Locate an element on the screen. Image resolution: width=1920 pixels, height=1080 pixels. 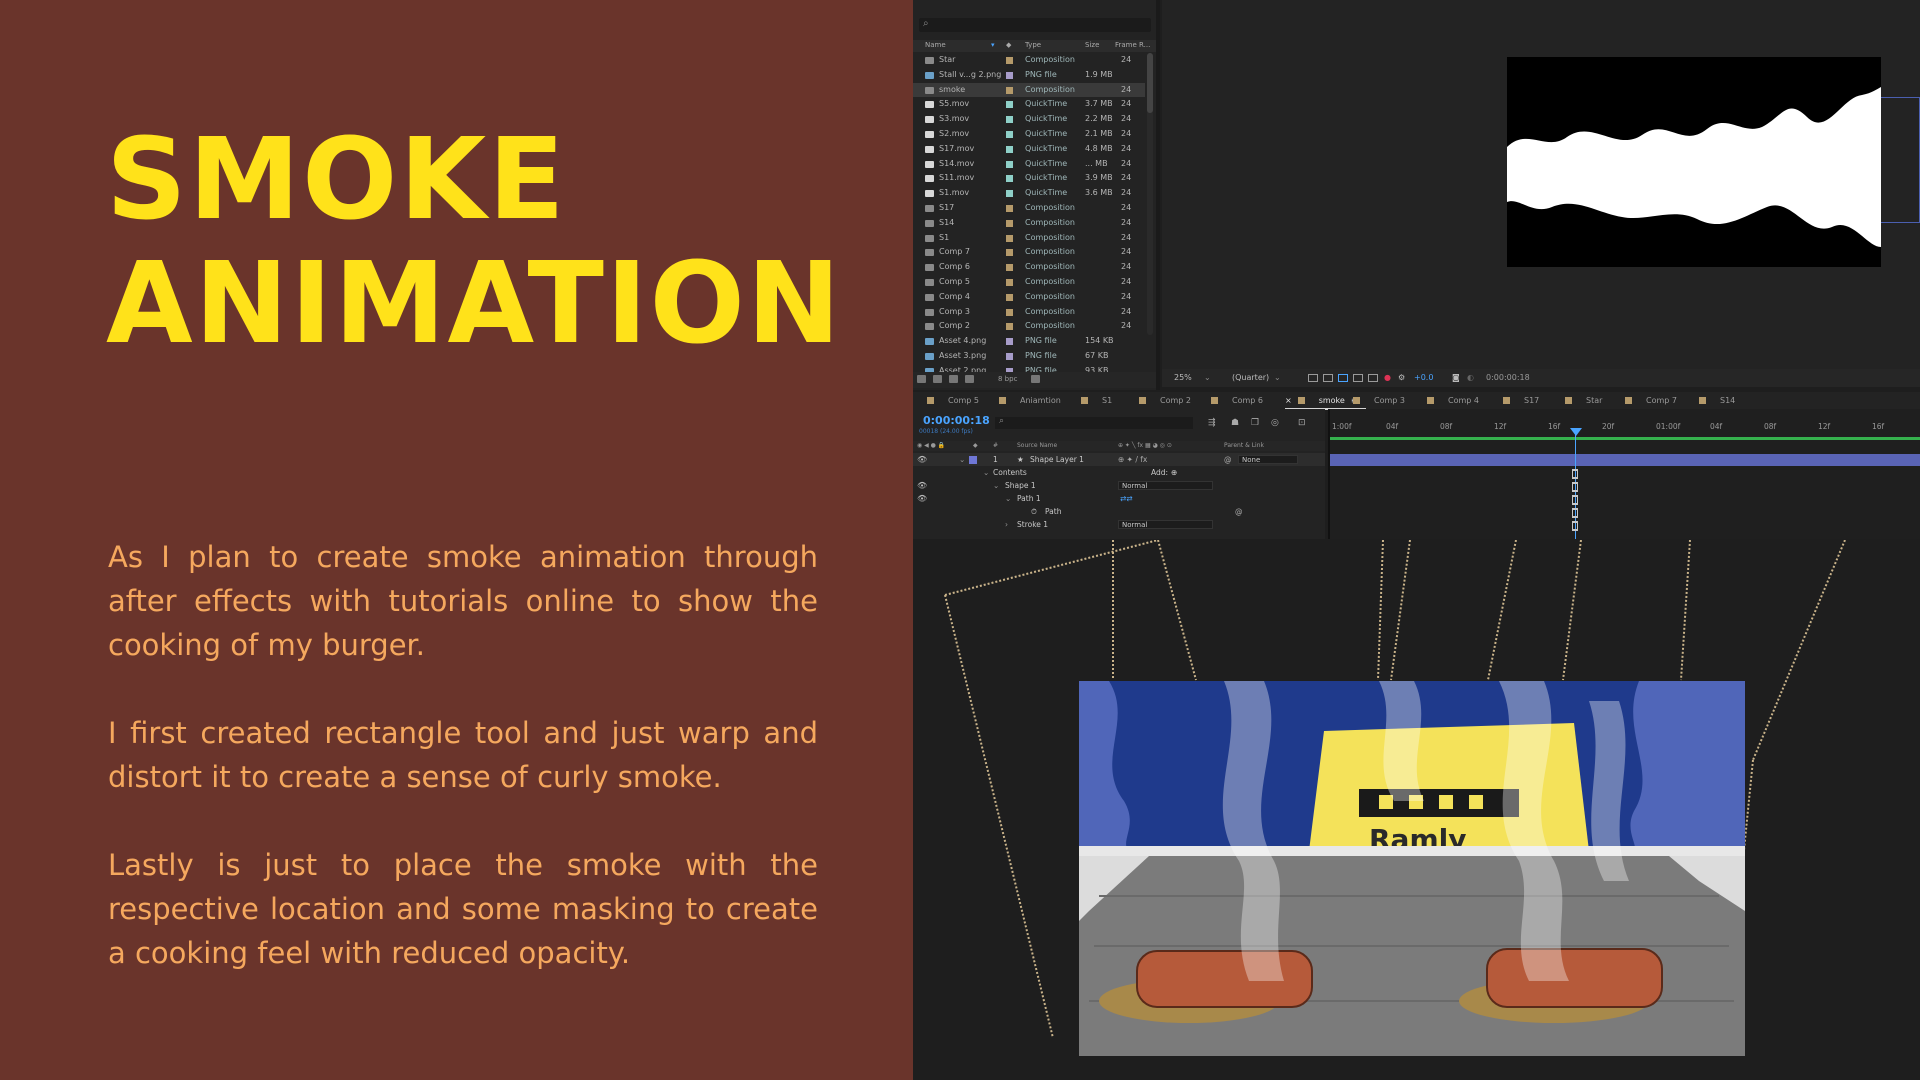
project-item: S5.mov QuickTime 3.7 MB 24 is located at coordinates (1029, 104).